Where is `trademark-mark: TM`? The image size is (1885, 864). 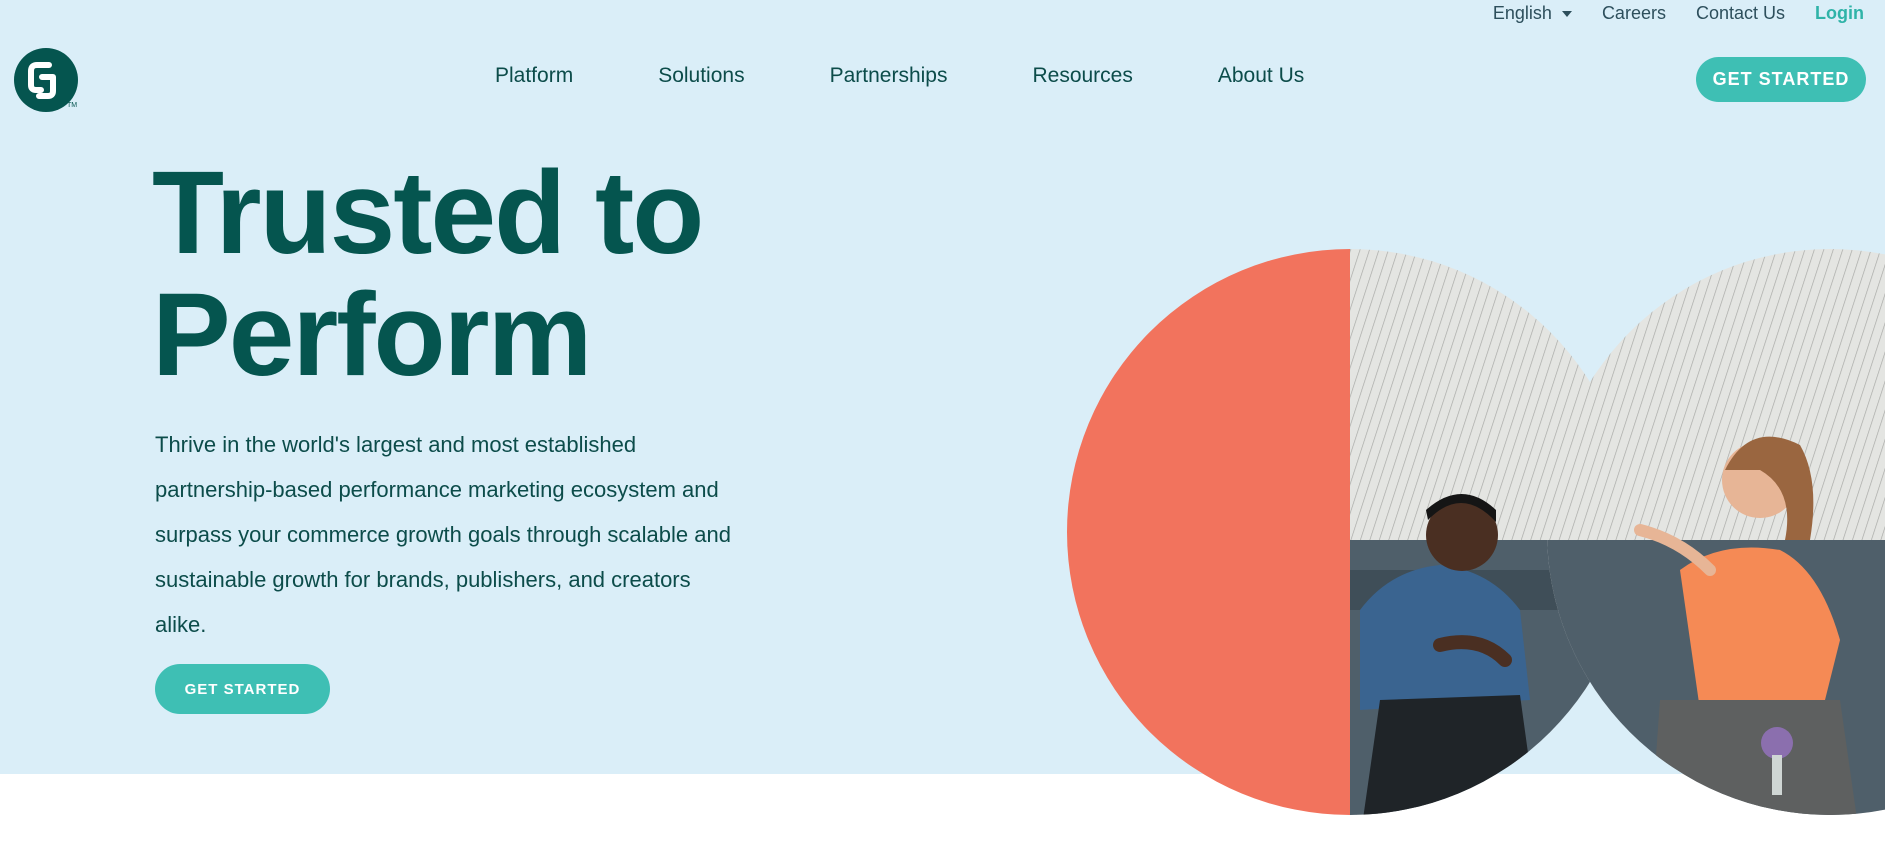
trademark-mark: TM is located at coordinates (72, 105).